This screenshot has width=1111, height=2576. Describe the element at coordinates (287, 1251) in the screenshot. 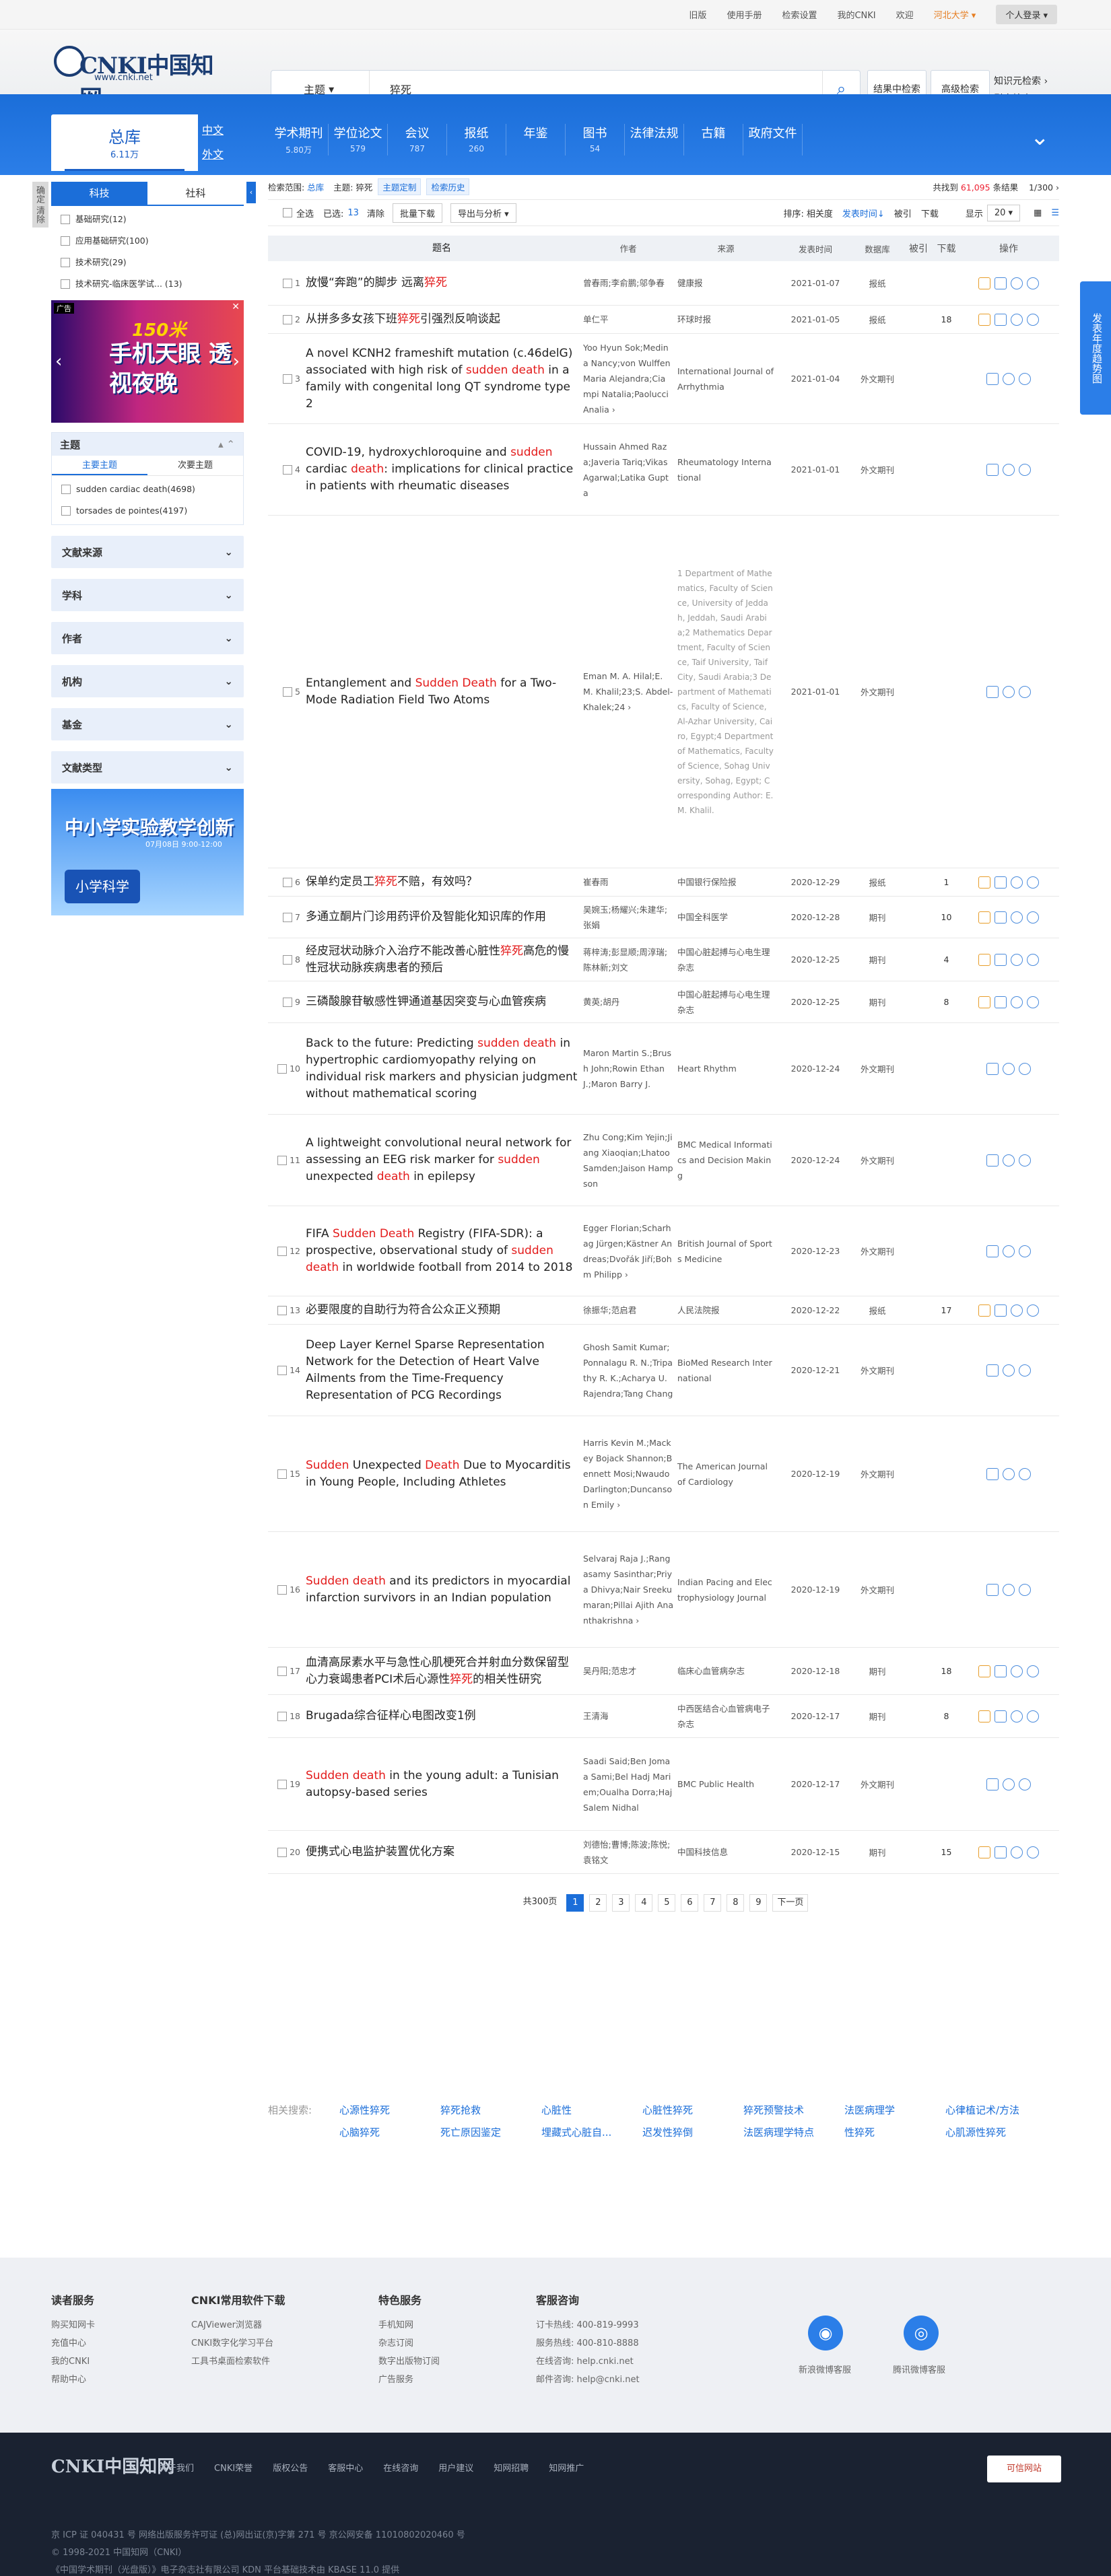

I see `row-select: 12` at that location.